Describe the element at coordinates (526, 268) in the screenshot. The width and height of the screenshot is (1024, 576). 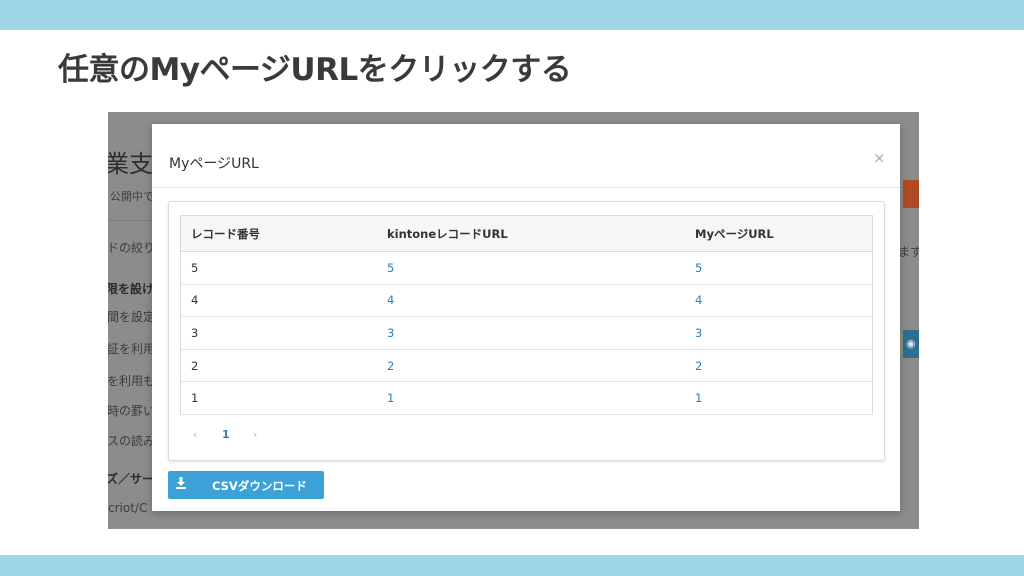
I see `table-row: 5 5 5` at that location.